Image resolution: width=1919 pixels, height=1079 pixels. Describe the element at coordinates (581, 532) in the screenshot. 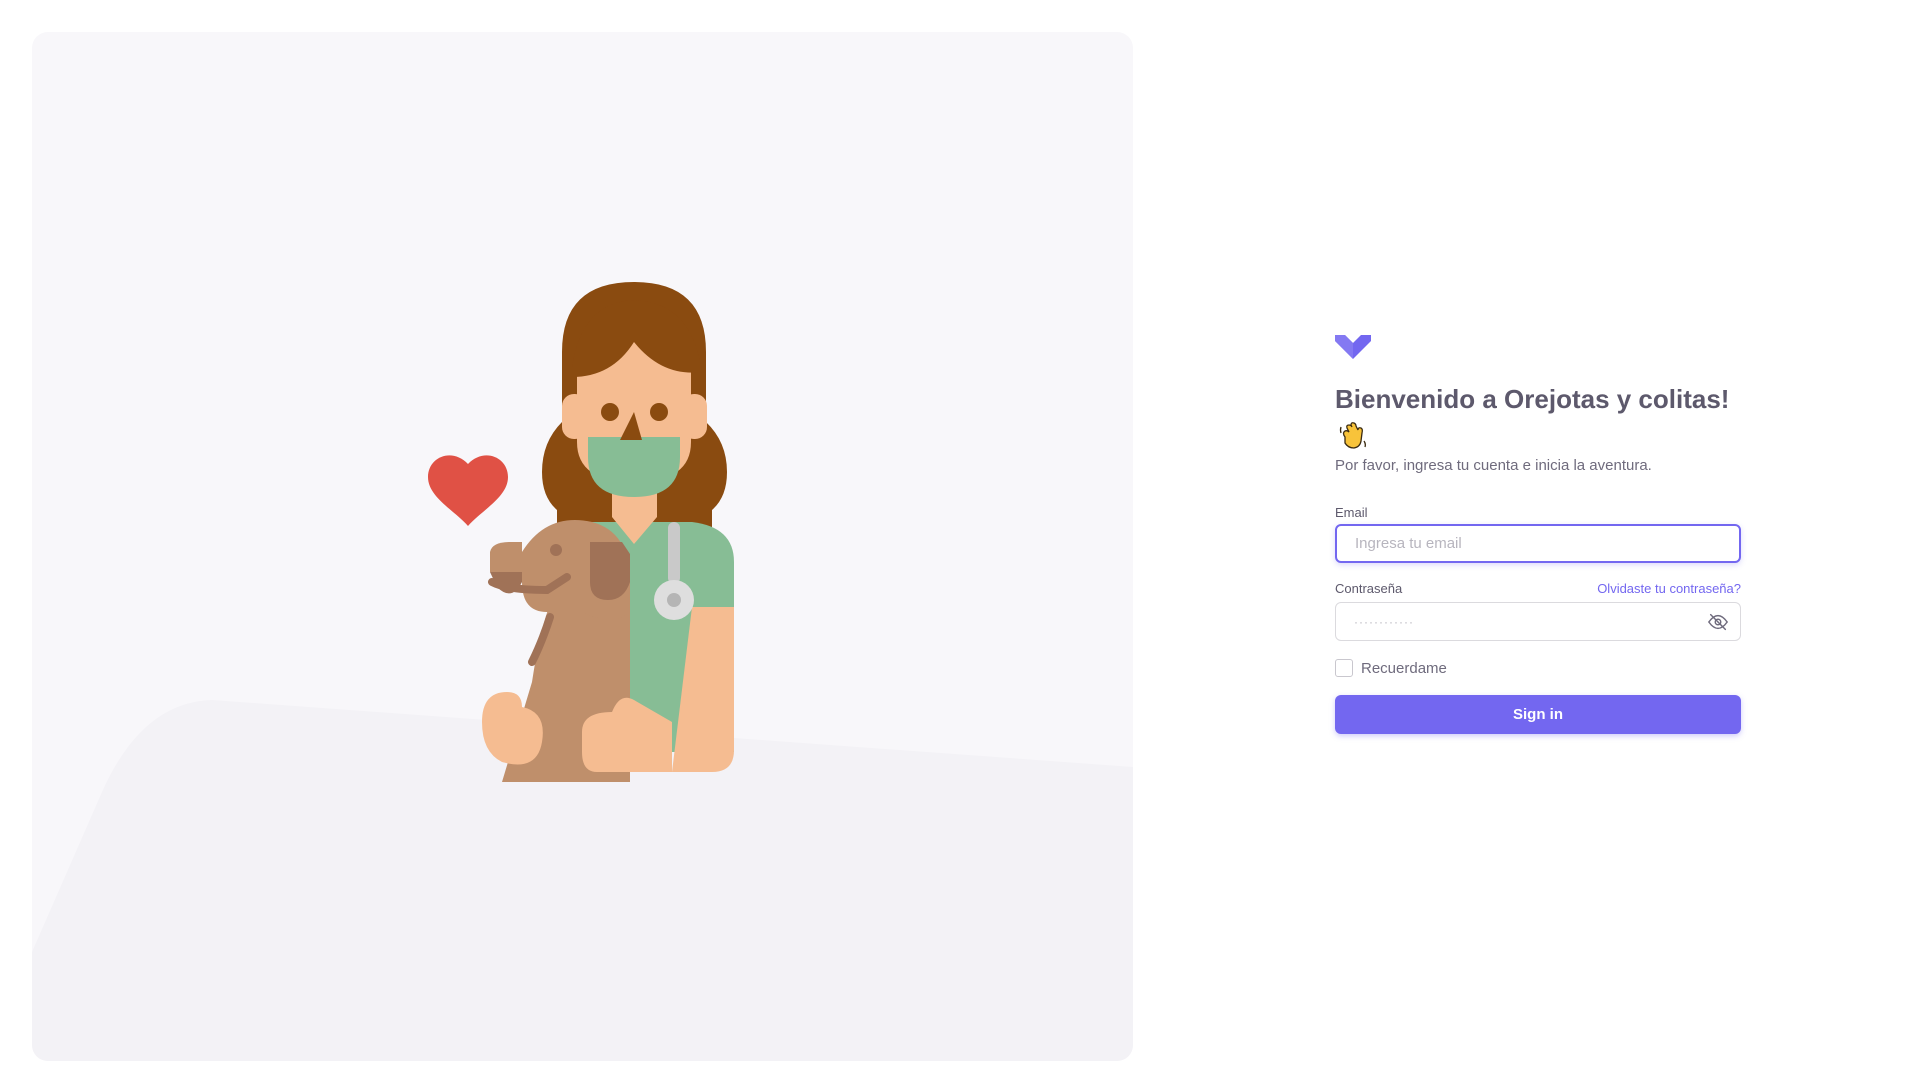

I see `veterinarian-with-dog-illustration` at that location.